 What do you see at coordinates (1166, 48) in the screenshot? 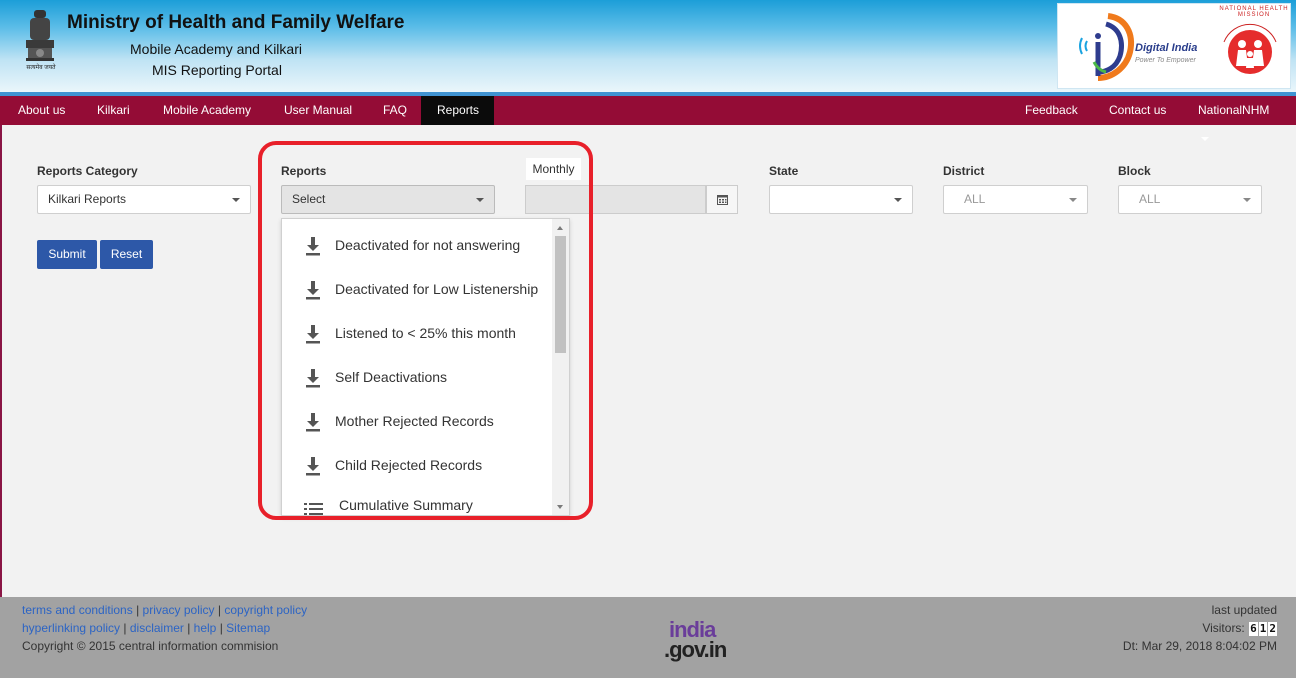
I see `digital-india-text: Digital India` at bounding box center [1166, 48].